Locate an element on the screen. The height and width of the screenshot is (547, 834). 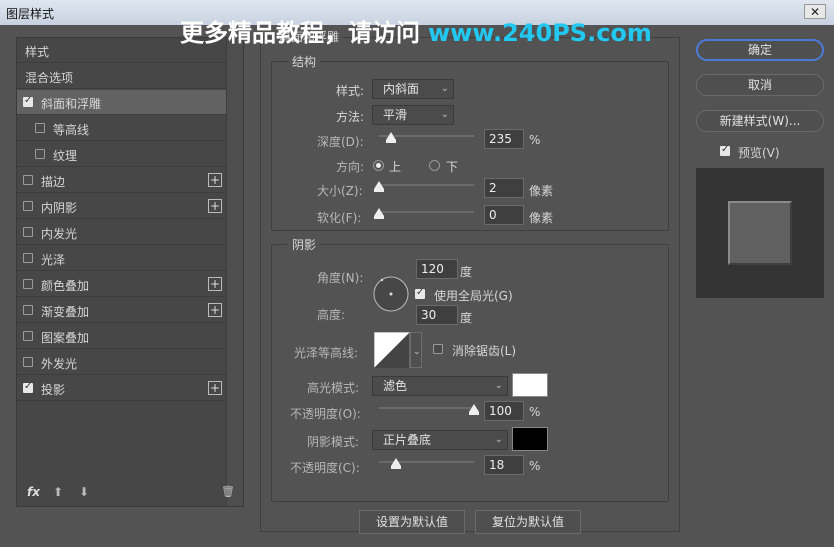
add-drop-shadow-icon: + is located at coordinates (215, 388).